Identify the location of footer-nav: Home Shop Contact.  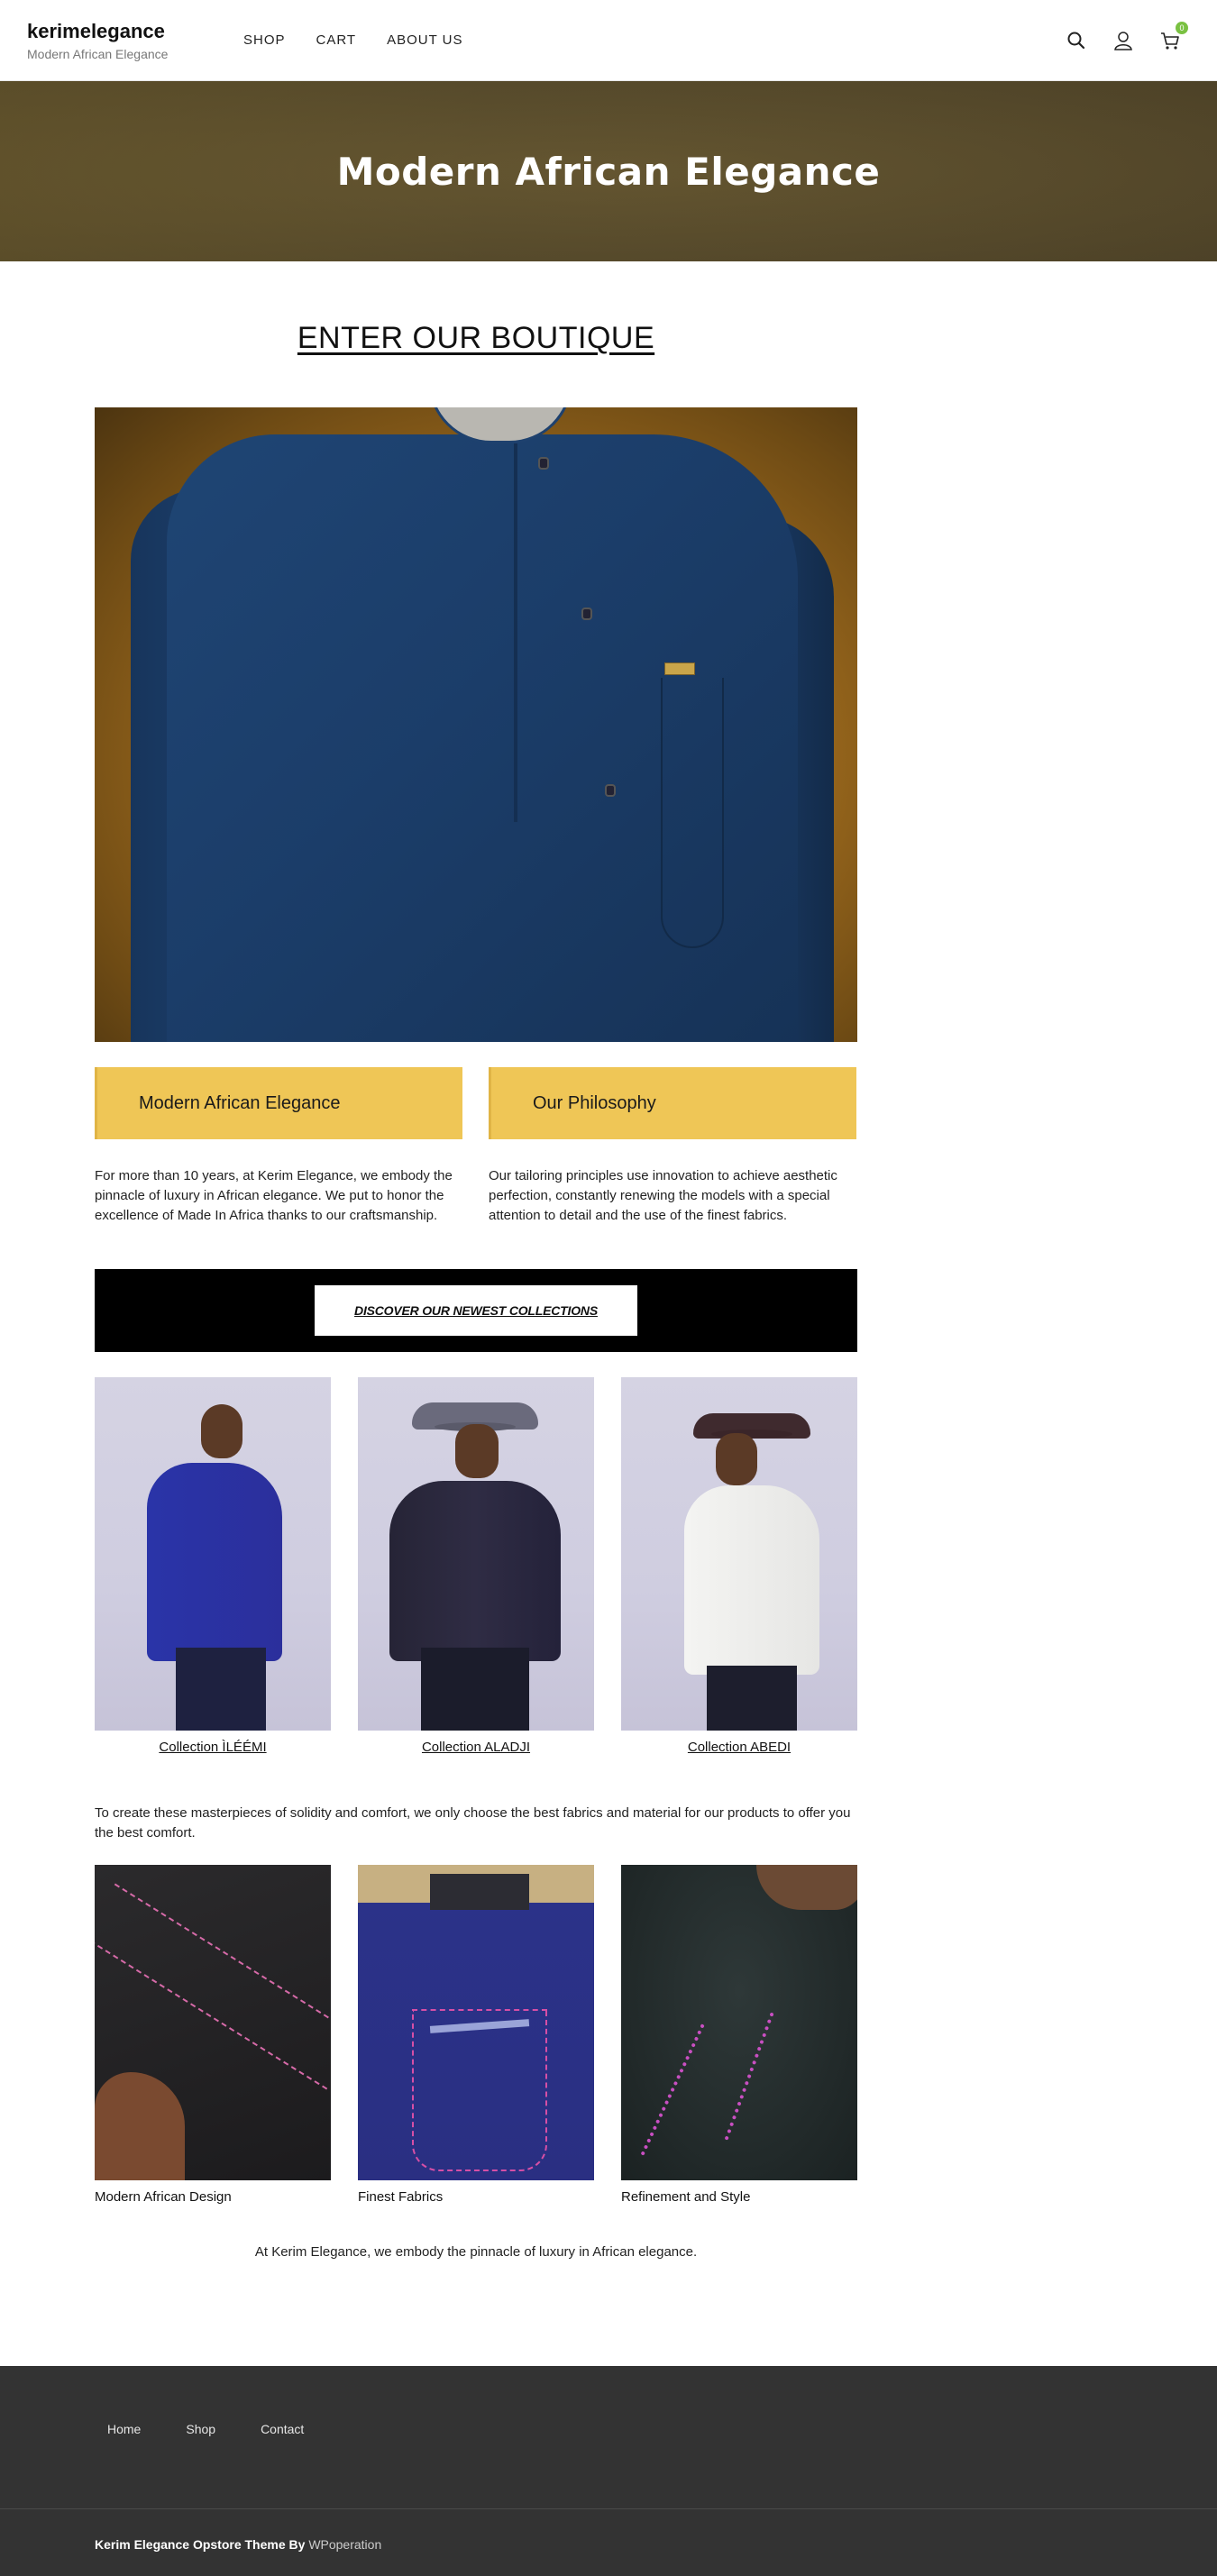
(205, 2429).